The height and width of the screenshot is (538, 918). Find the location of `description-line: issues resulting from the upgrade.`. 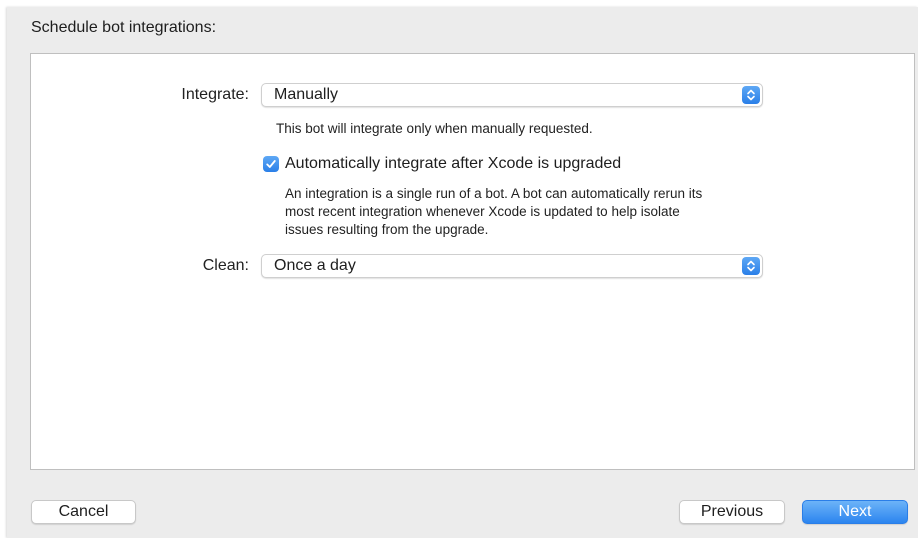

description-line: issues resulting from the upgrade. is located at coordinates (387, 229).